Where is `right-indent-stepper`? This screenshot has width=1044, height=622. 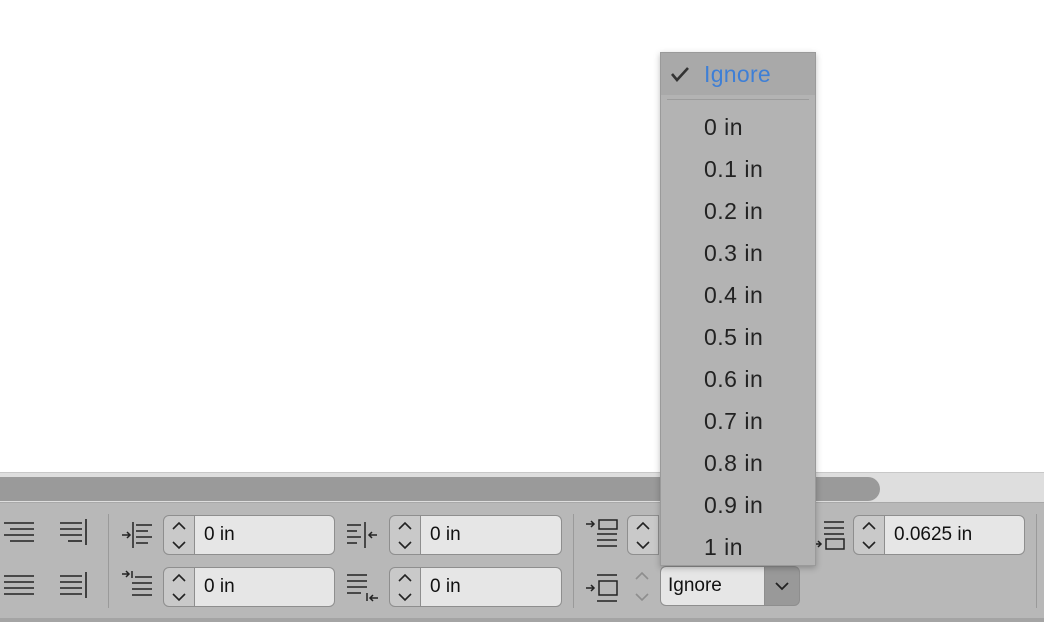
right-indent-stepper is located at coordinates (405, 535).